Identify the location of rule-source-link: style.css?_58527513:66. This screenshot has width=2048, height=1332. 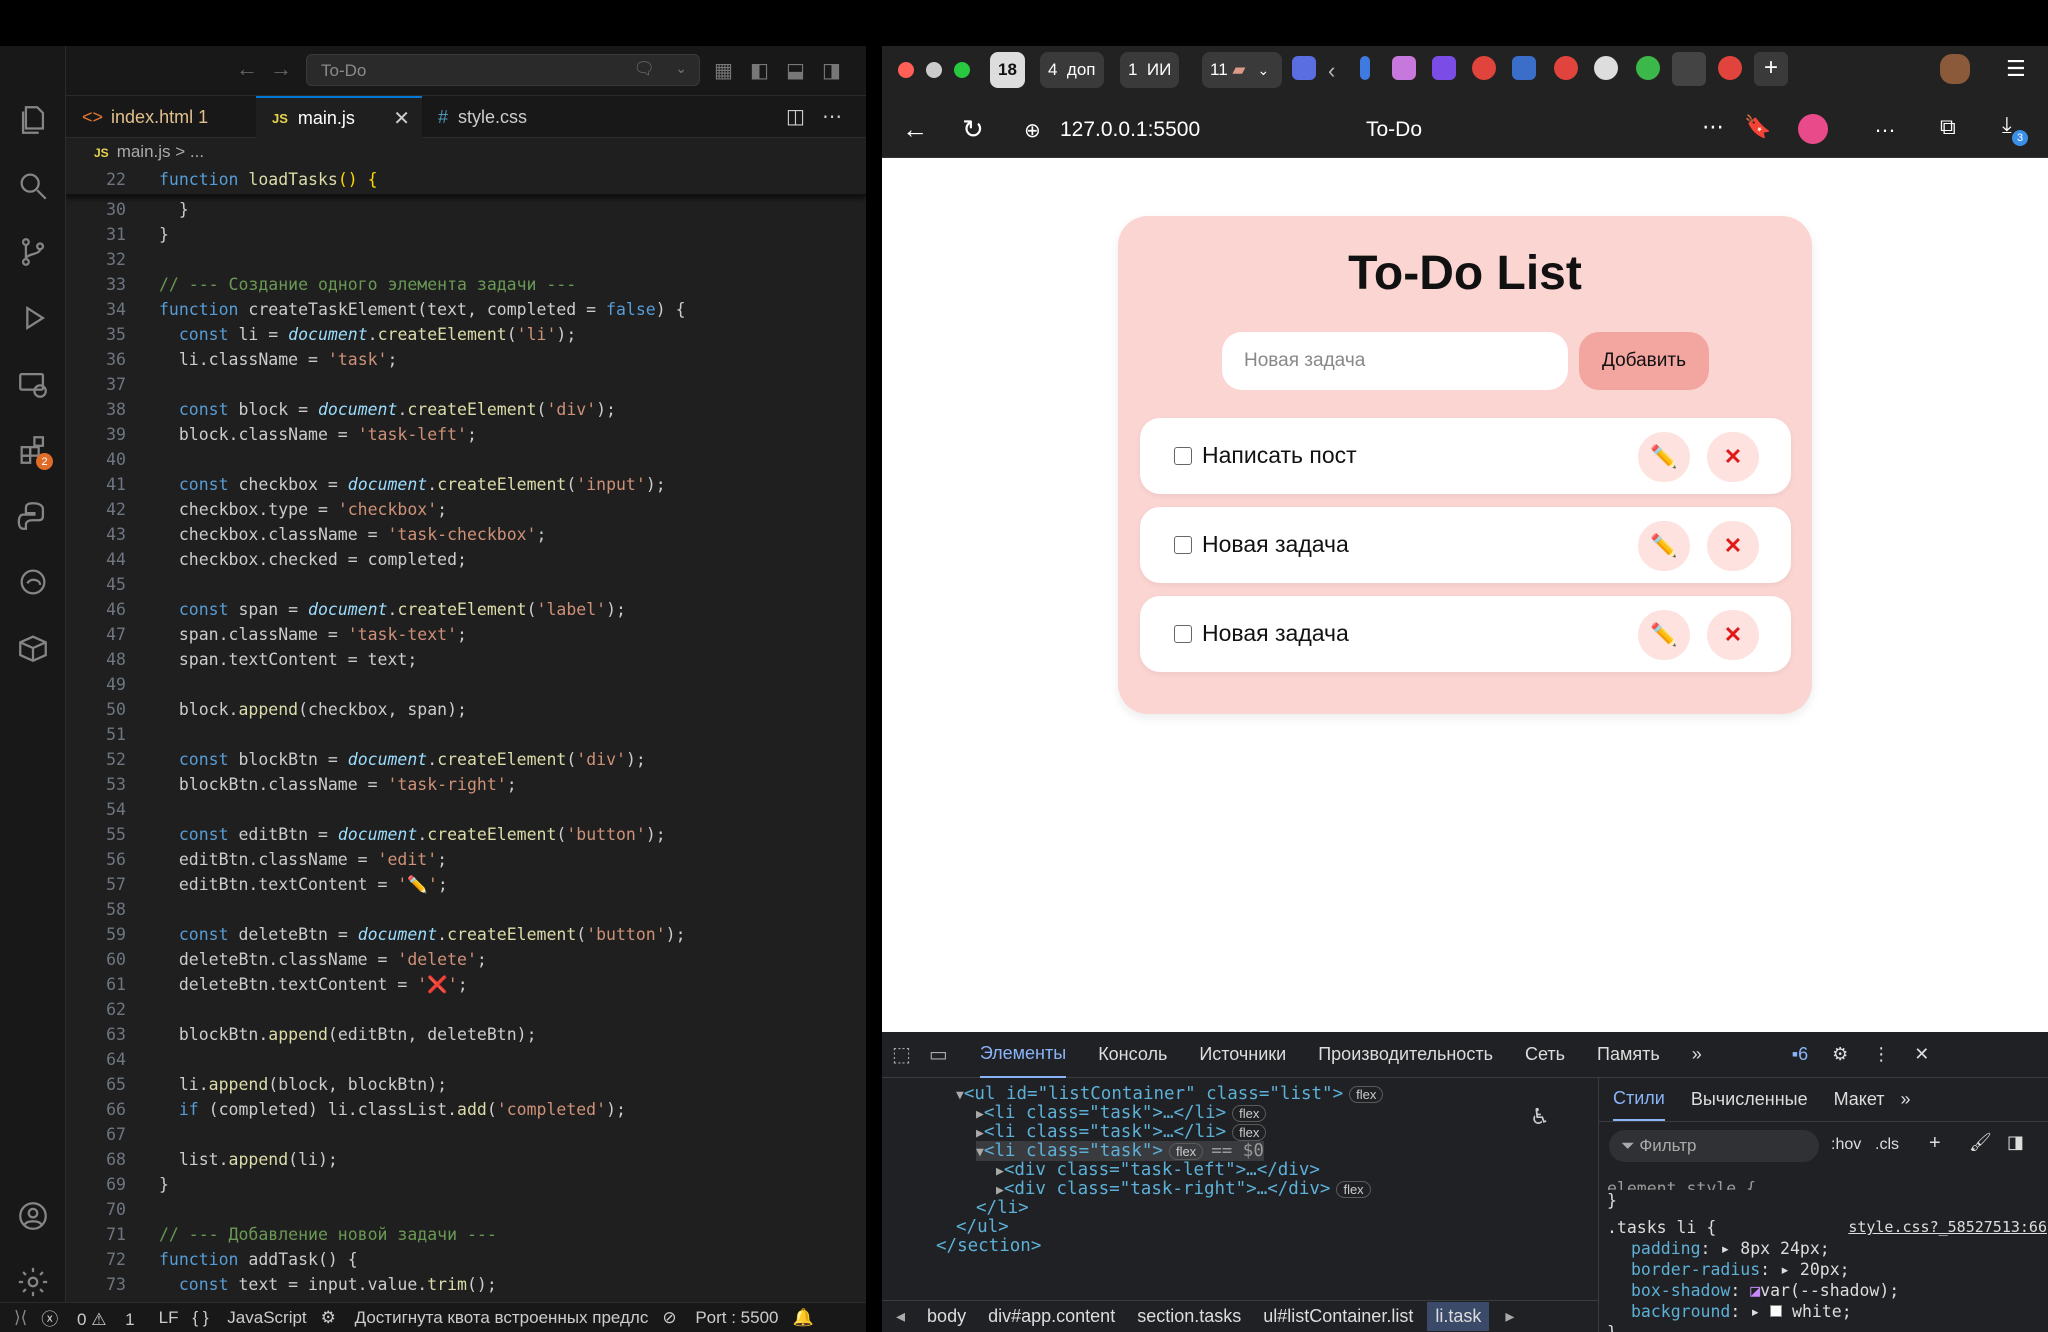
(1947, 1227).